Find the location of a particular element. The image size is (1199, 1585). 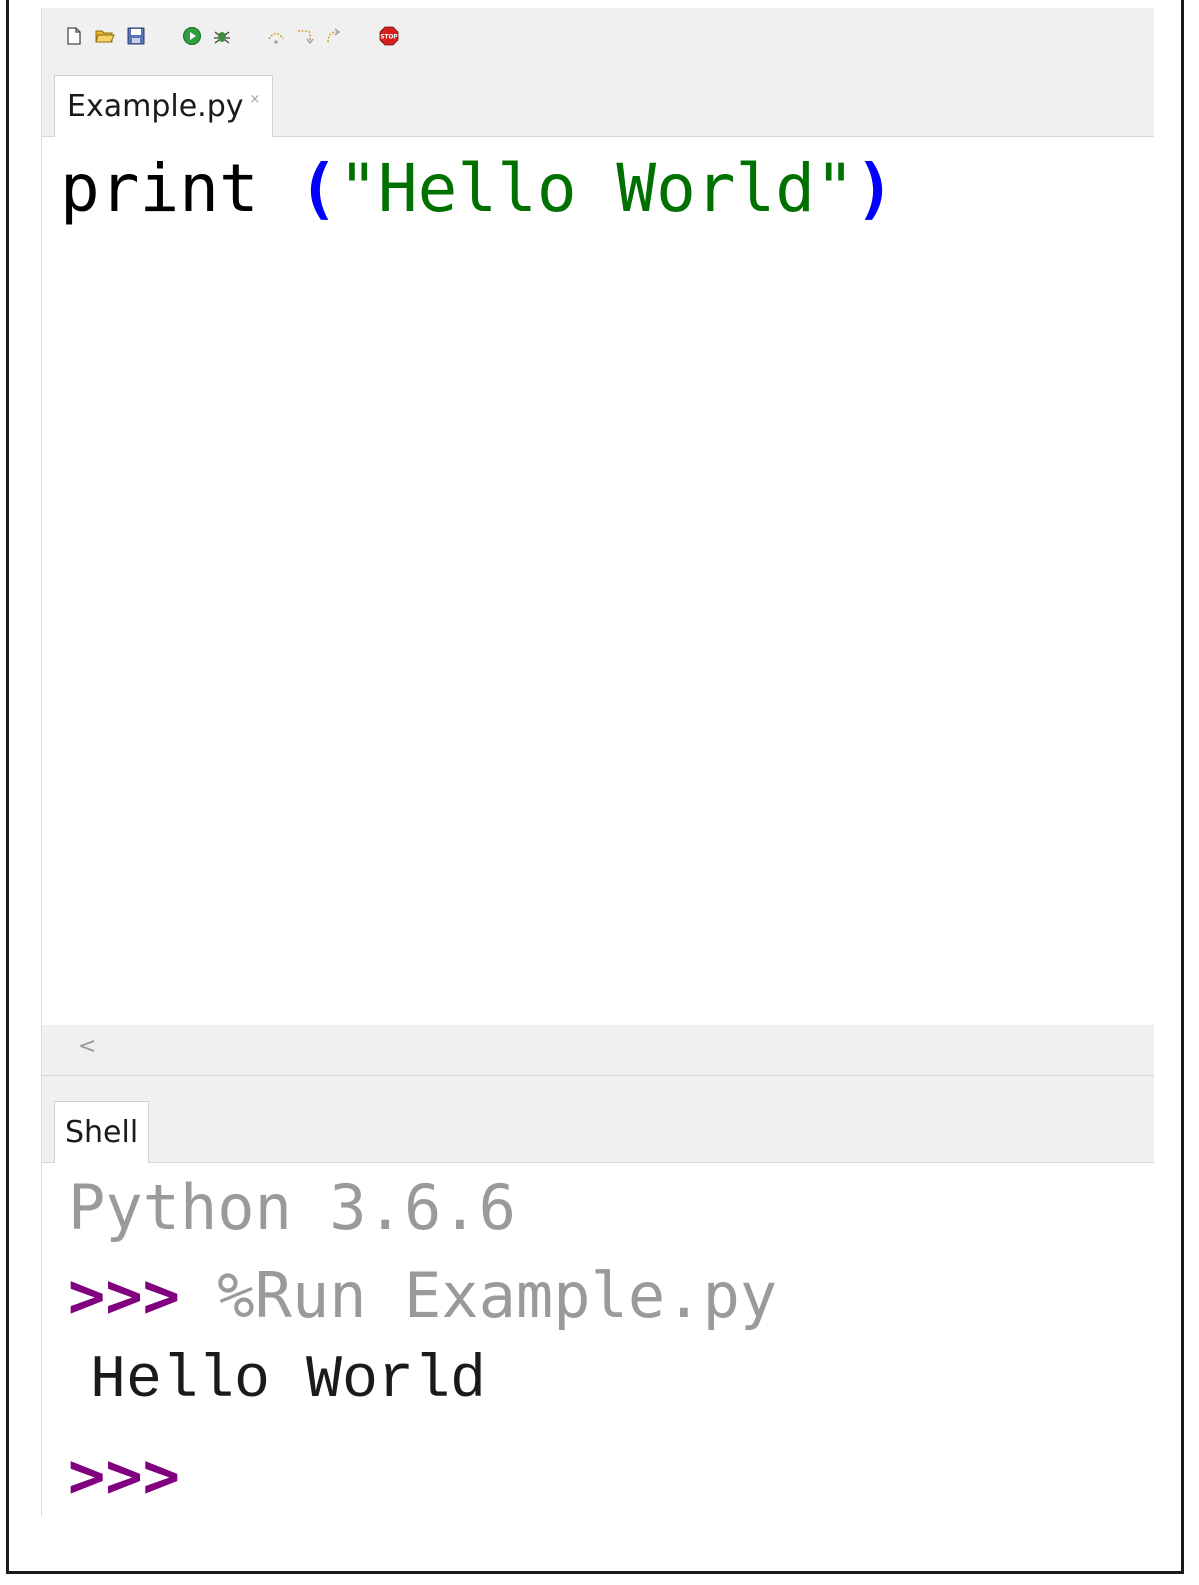

new-file-icon is located at coordinates (74, 36).